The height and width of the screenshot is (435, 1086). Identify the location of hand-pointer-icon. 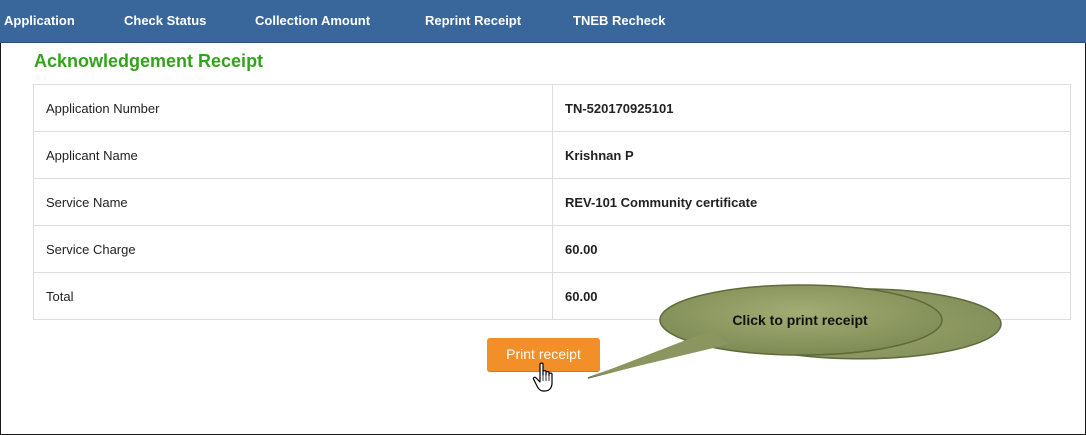
(542, 377).